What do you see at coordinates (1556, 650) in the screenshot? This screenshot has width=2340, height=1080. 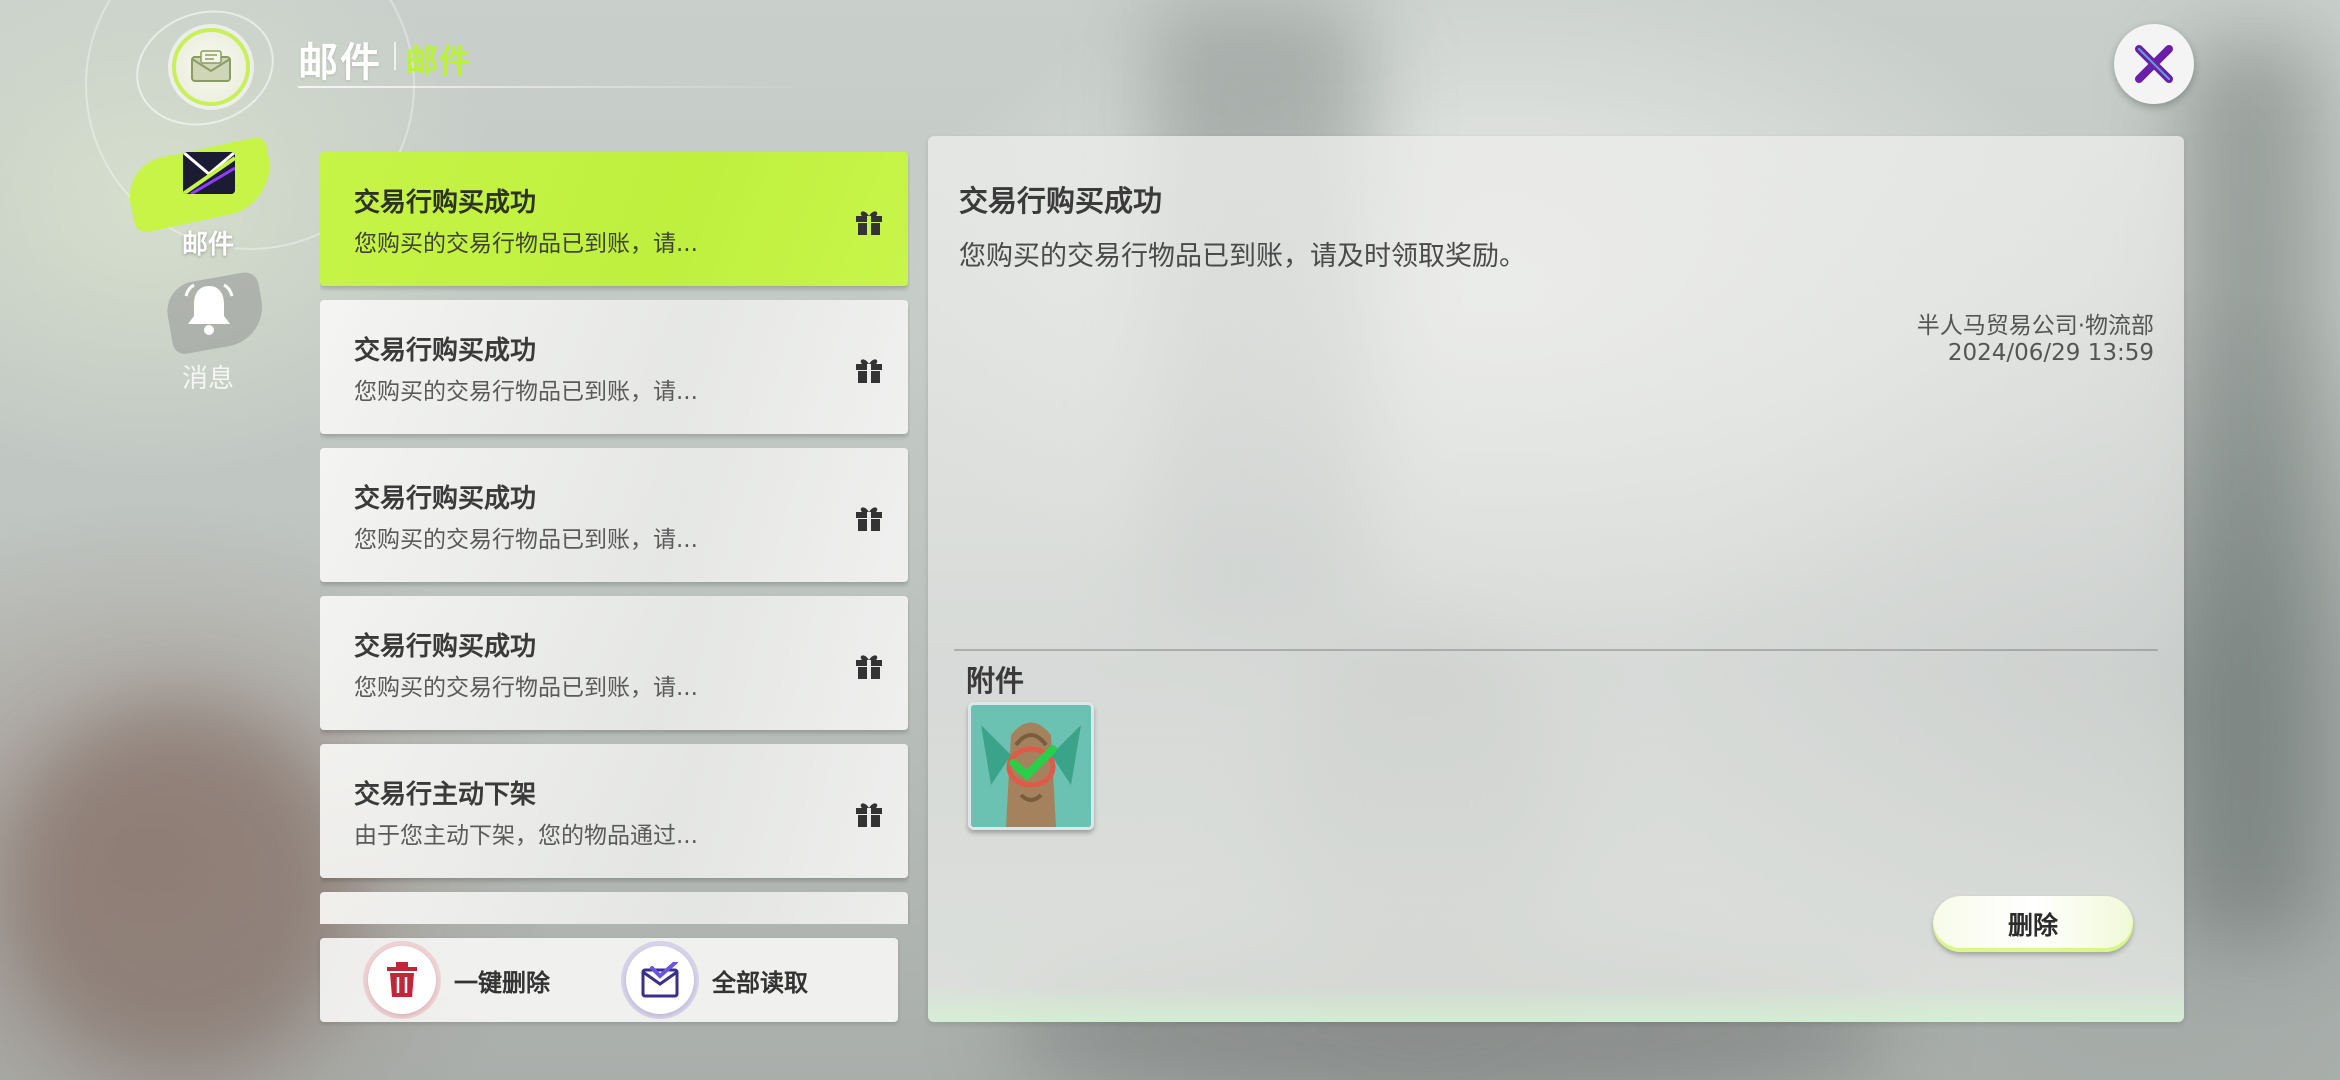 I see `attachment-divider` at bounding box center [1556, 650].